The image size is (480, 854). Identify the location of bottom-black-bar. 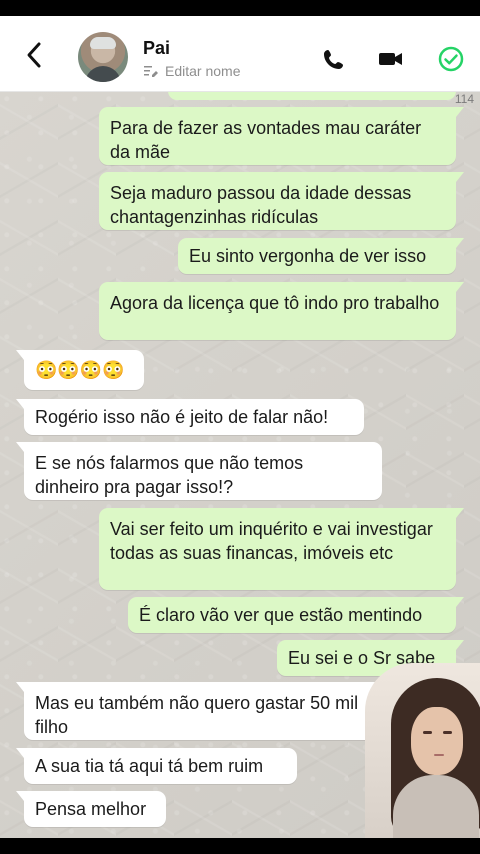
(240, 846).